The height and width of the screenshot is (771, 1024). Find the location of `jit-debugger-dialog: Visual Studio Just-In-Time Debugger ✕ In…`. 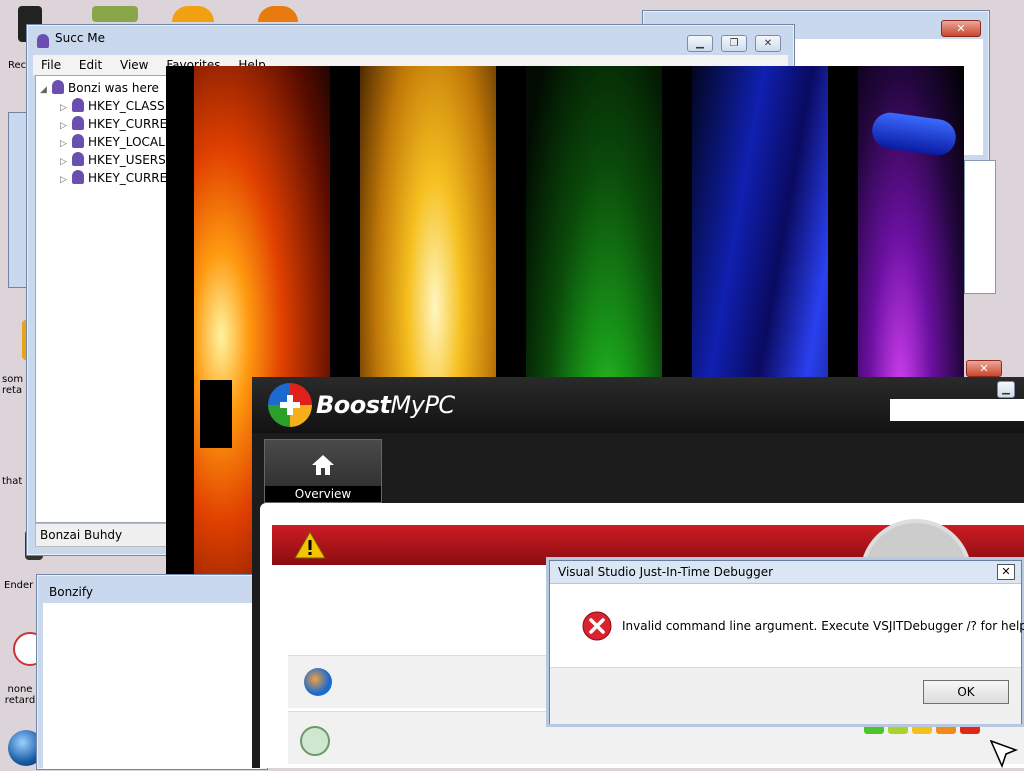

jit-debugger-dialog: Visual Studio Just-In-Time Debugger ✕ In… is located at coordinates (786, 642).